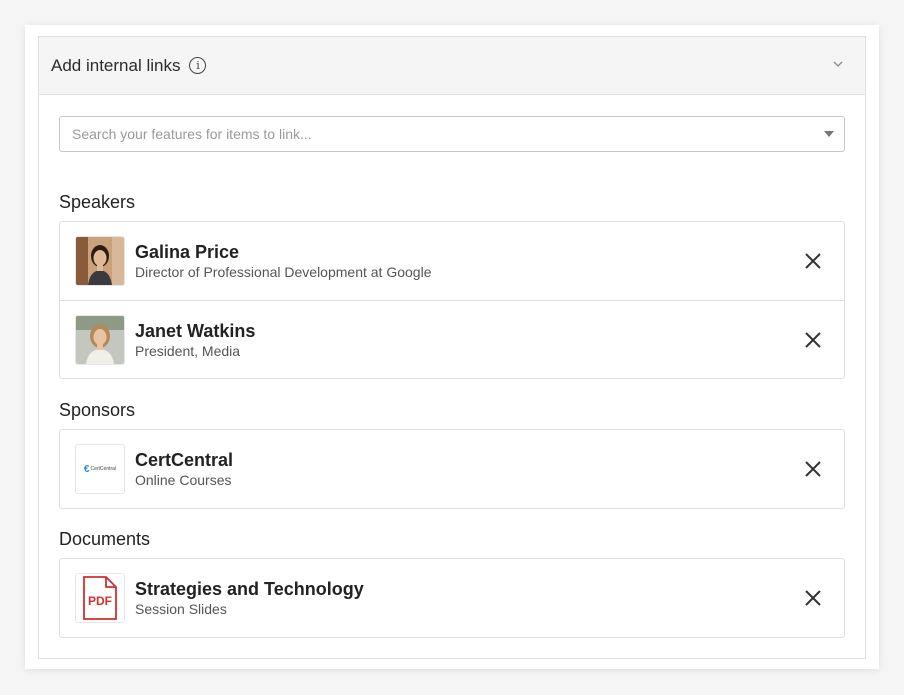 The image size is (904, 695). I want to click on item-title: CertCentral, so click(184, 460).